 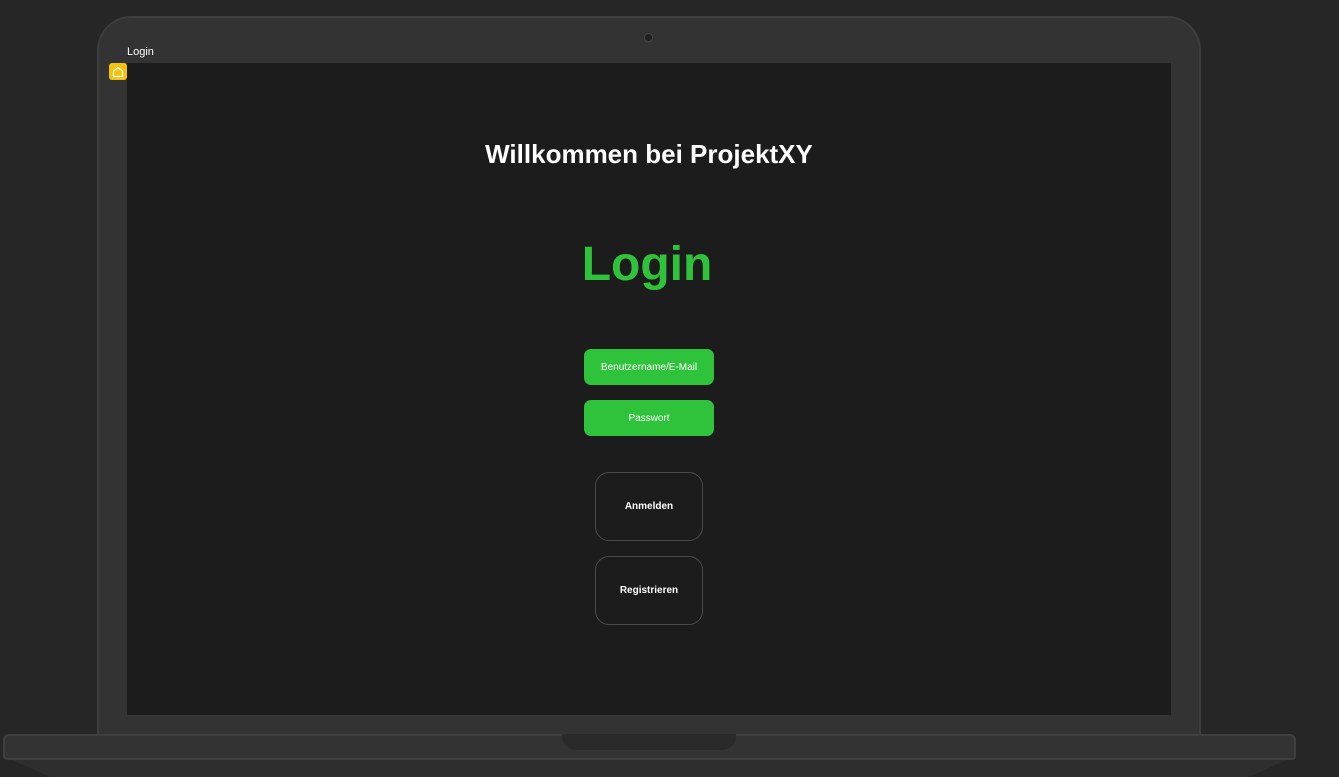 What do you see at coordinates (140, 52) in the screenshot?
I see `window-title: Login` at bounding box center [140, 52].